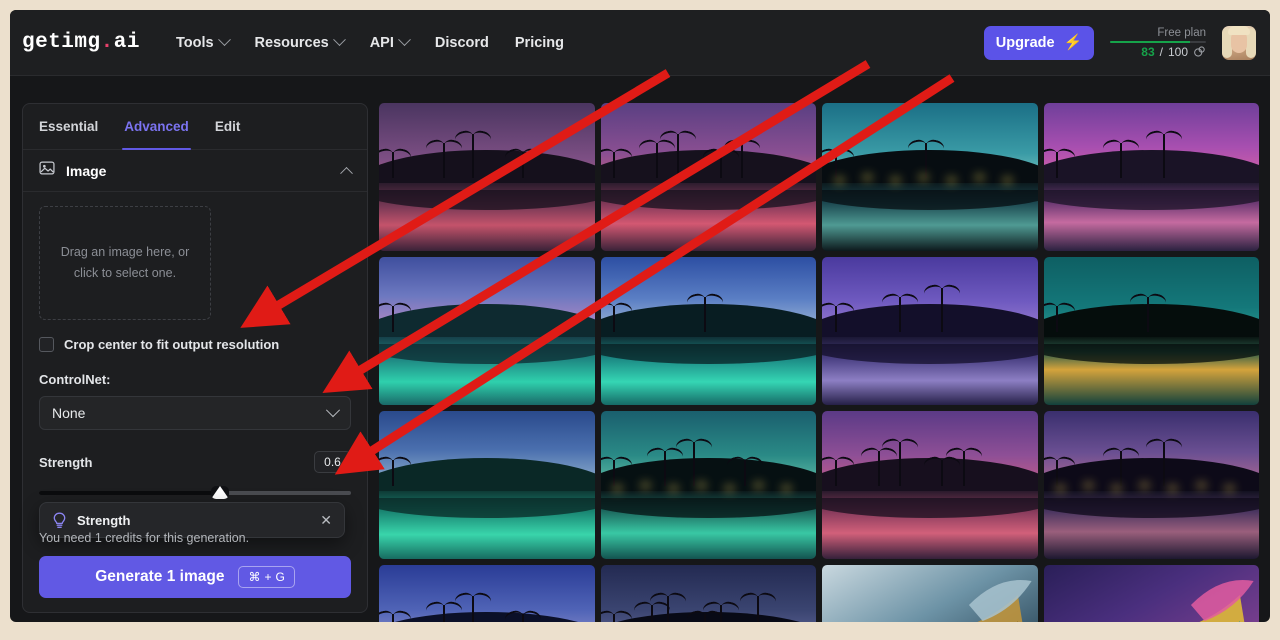 The width and height of the screenshot is (1280, 640). What do you see at coordinates (195, 462) in the screenshot?
I see `strength-header: Strength 0.6` at bounding box center [195, 462].